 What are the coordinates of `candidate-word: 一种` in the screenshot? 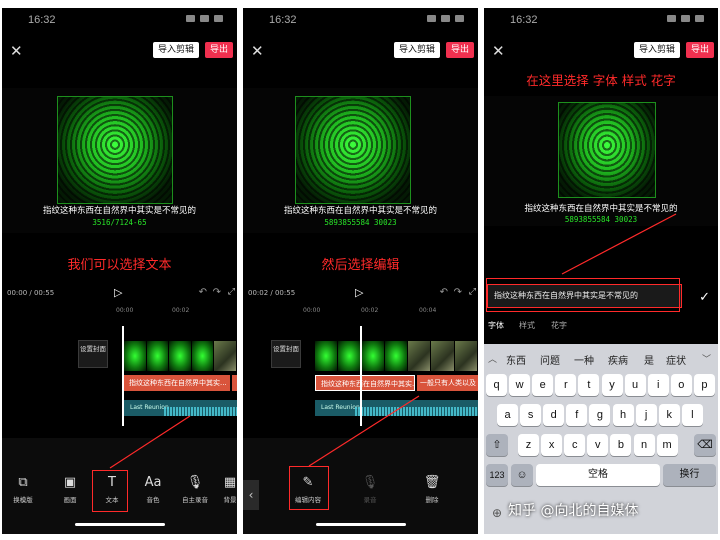 It's located at (584, 359).